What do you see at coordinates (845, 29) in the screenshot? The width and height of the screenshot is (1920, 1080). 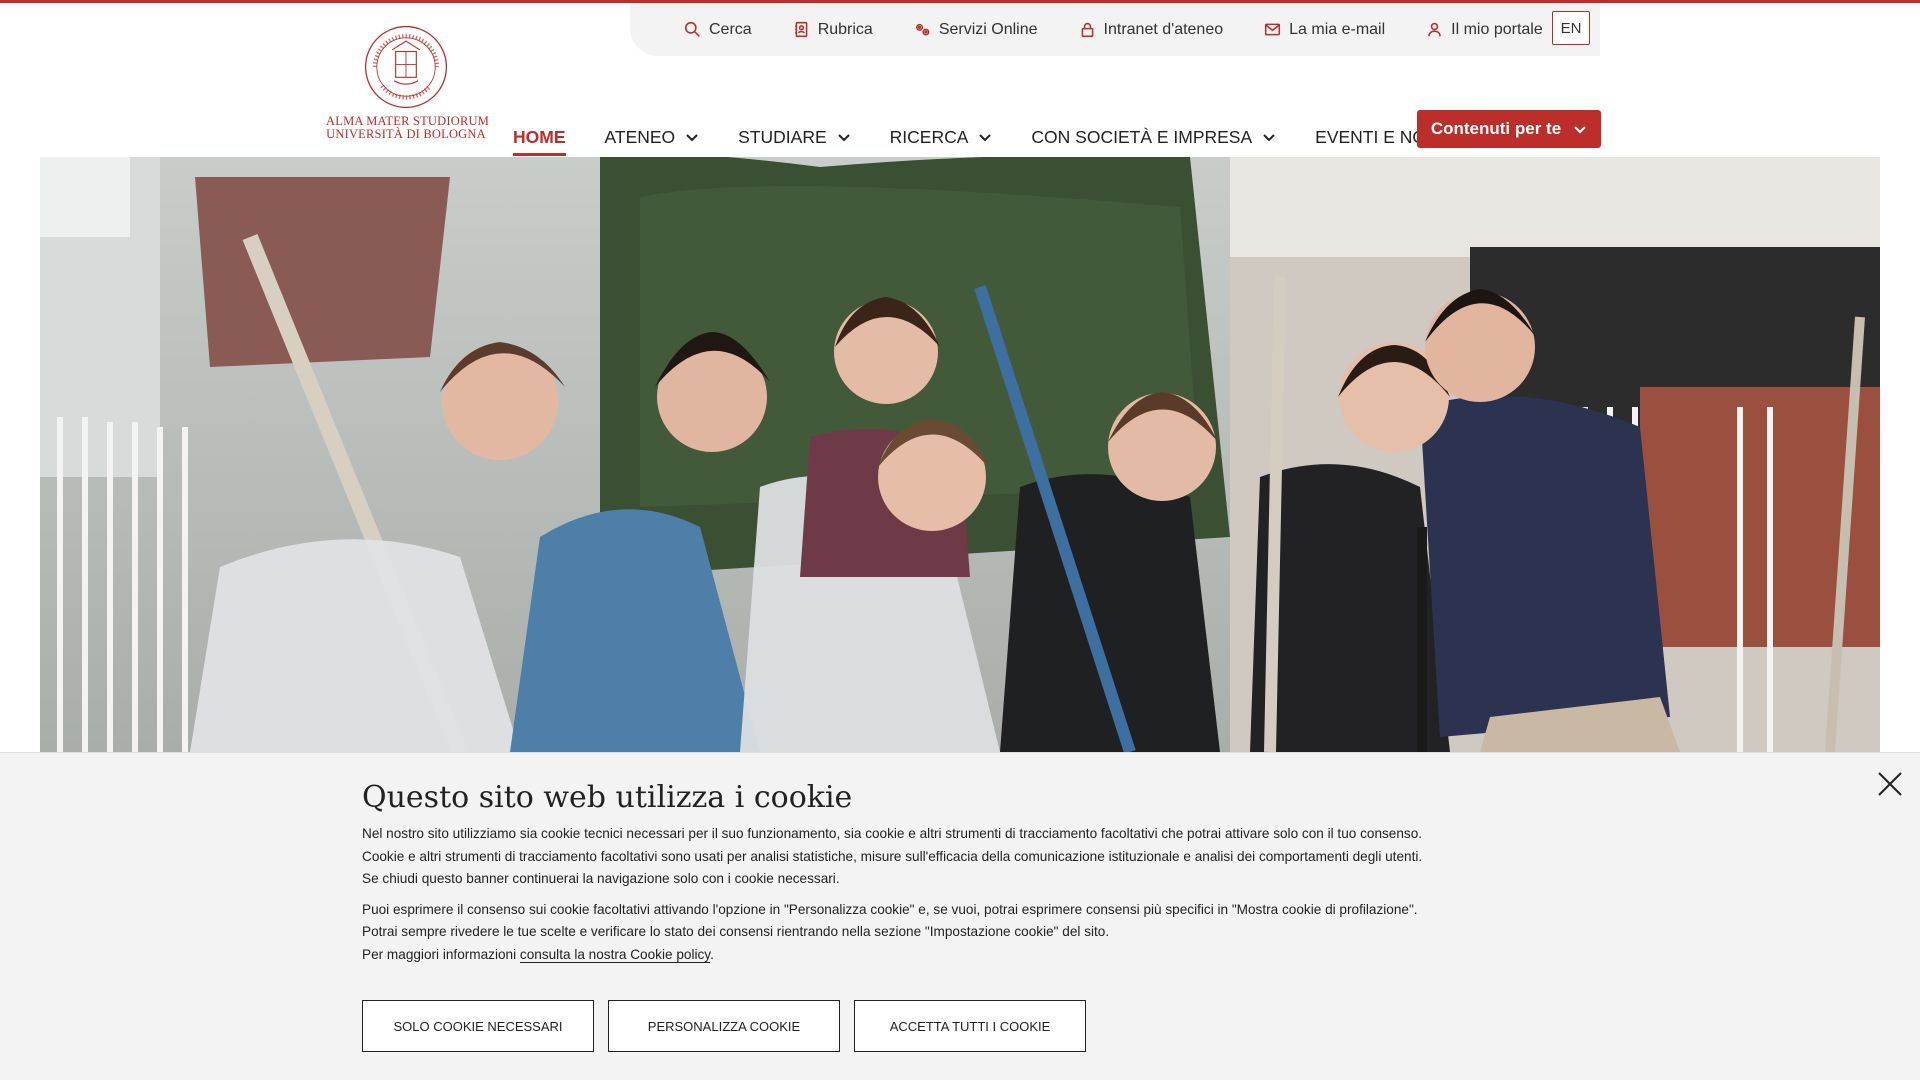 I see `directory-label: Rubrica` at bounding box center [845, 29].